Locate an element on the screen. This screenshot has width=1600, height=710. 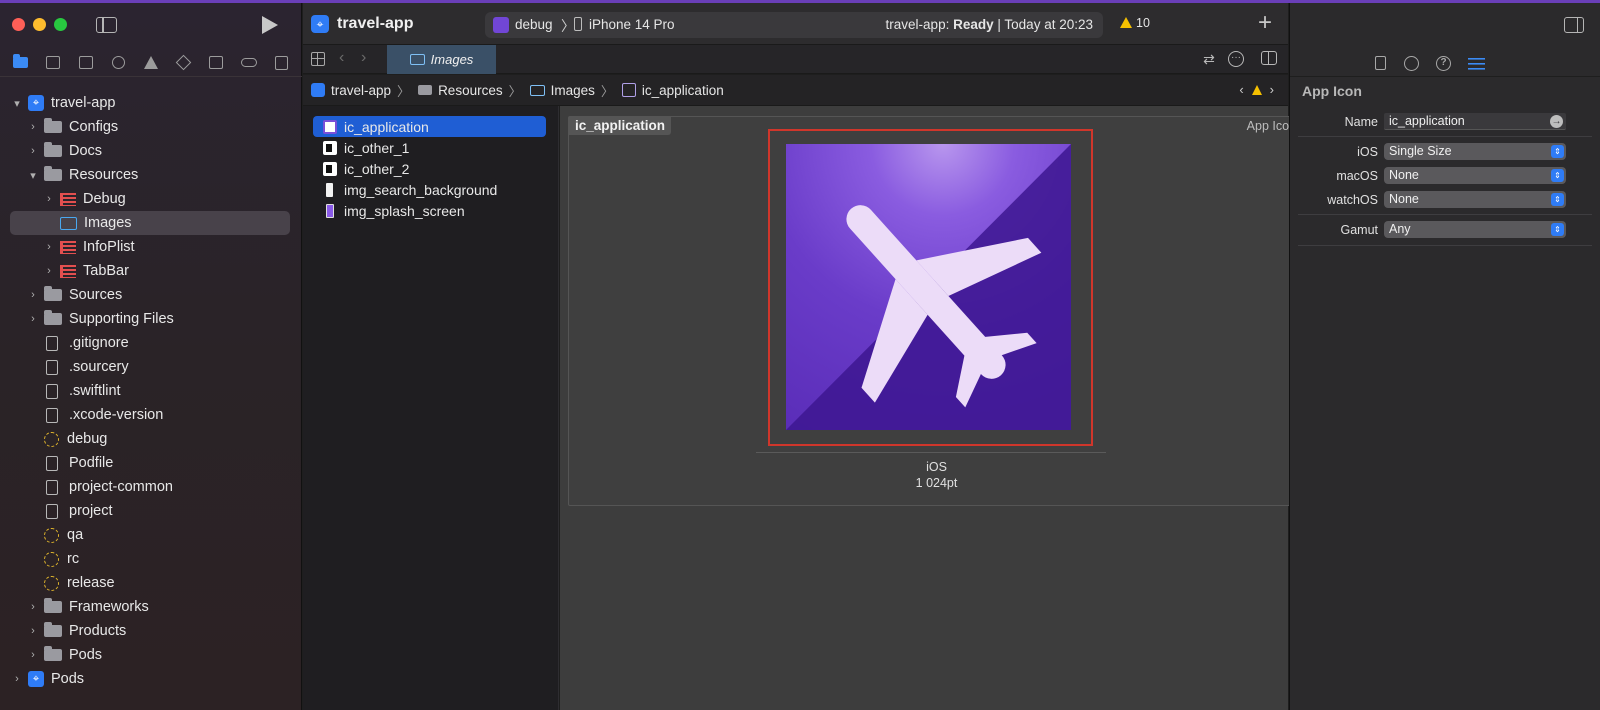
scheme-selector: debug is located at coordinates (534, 24).